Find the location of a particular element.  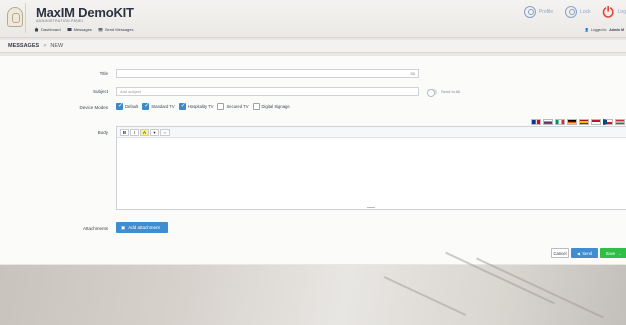

app-subtitle: ADMINISTRATION PANEL is located at coordinates (60, 21).